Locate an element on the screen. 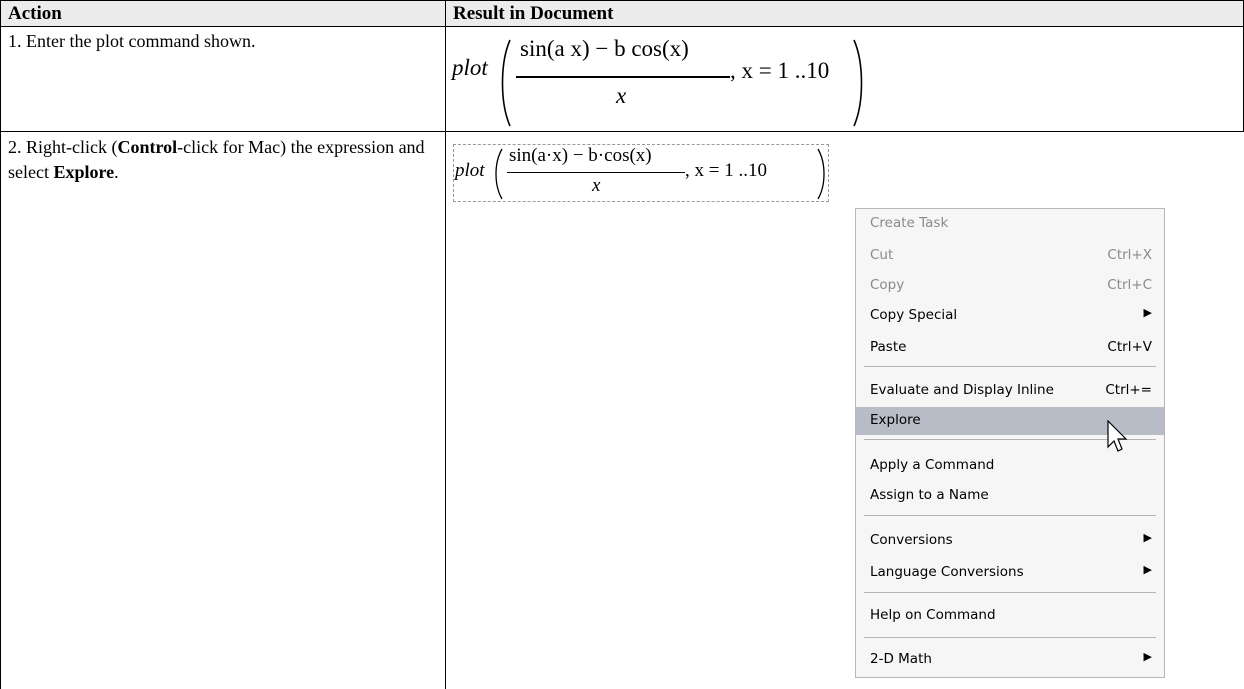  range-1: , x = 1 ..10 is located at coordinates (780, 70).